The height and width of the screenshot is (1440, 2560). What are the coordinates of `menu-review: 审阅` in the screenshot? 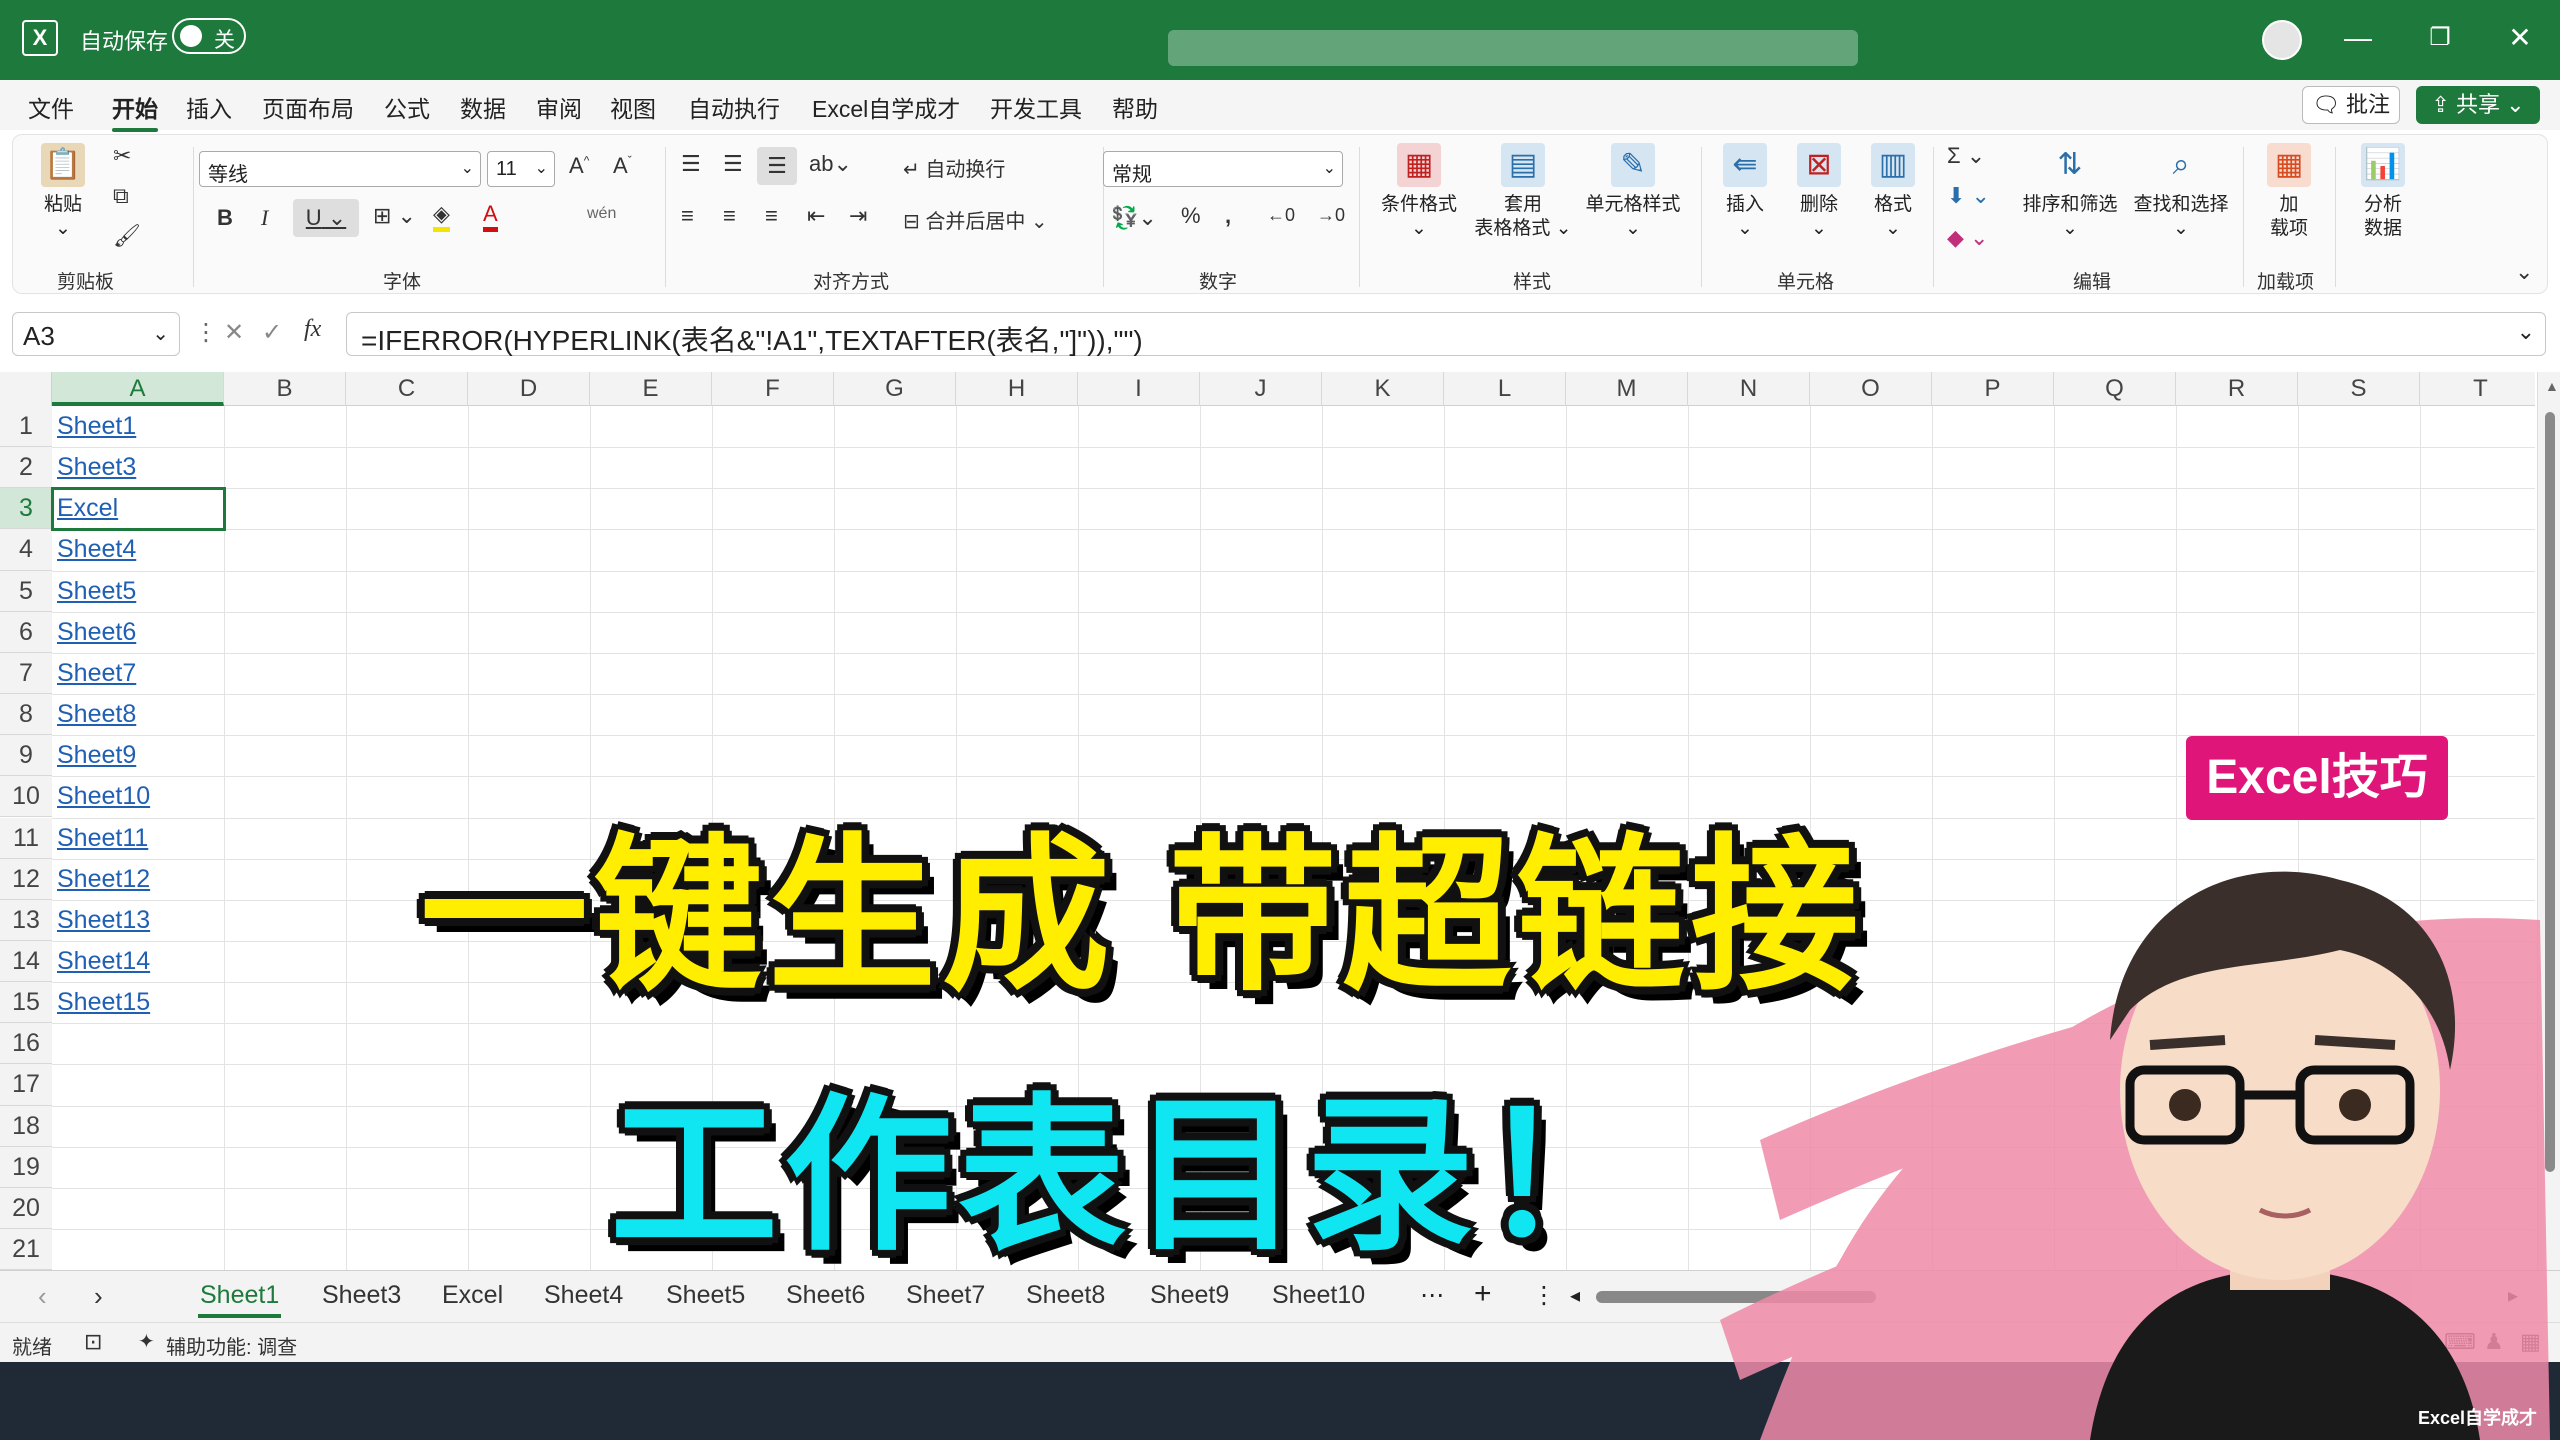 It's located at (559, 107).